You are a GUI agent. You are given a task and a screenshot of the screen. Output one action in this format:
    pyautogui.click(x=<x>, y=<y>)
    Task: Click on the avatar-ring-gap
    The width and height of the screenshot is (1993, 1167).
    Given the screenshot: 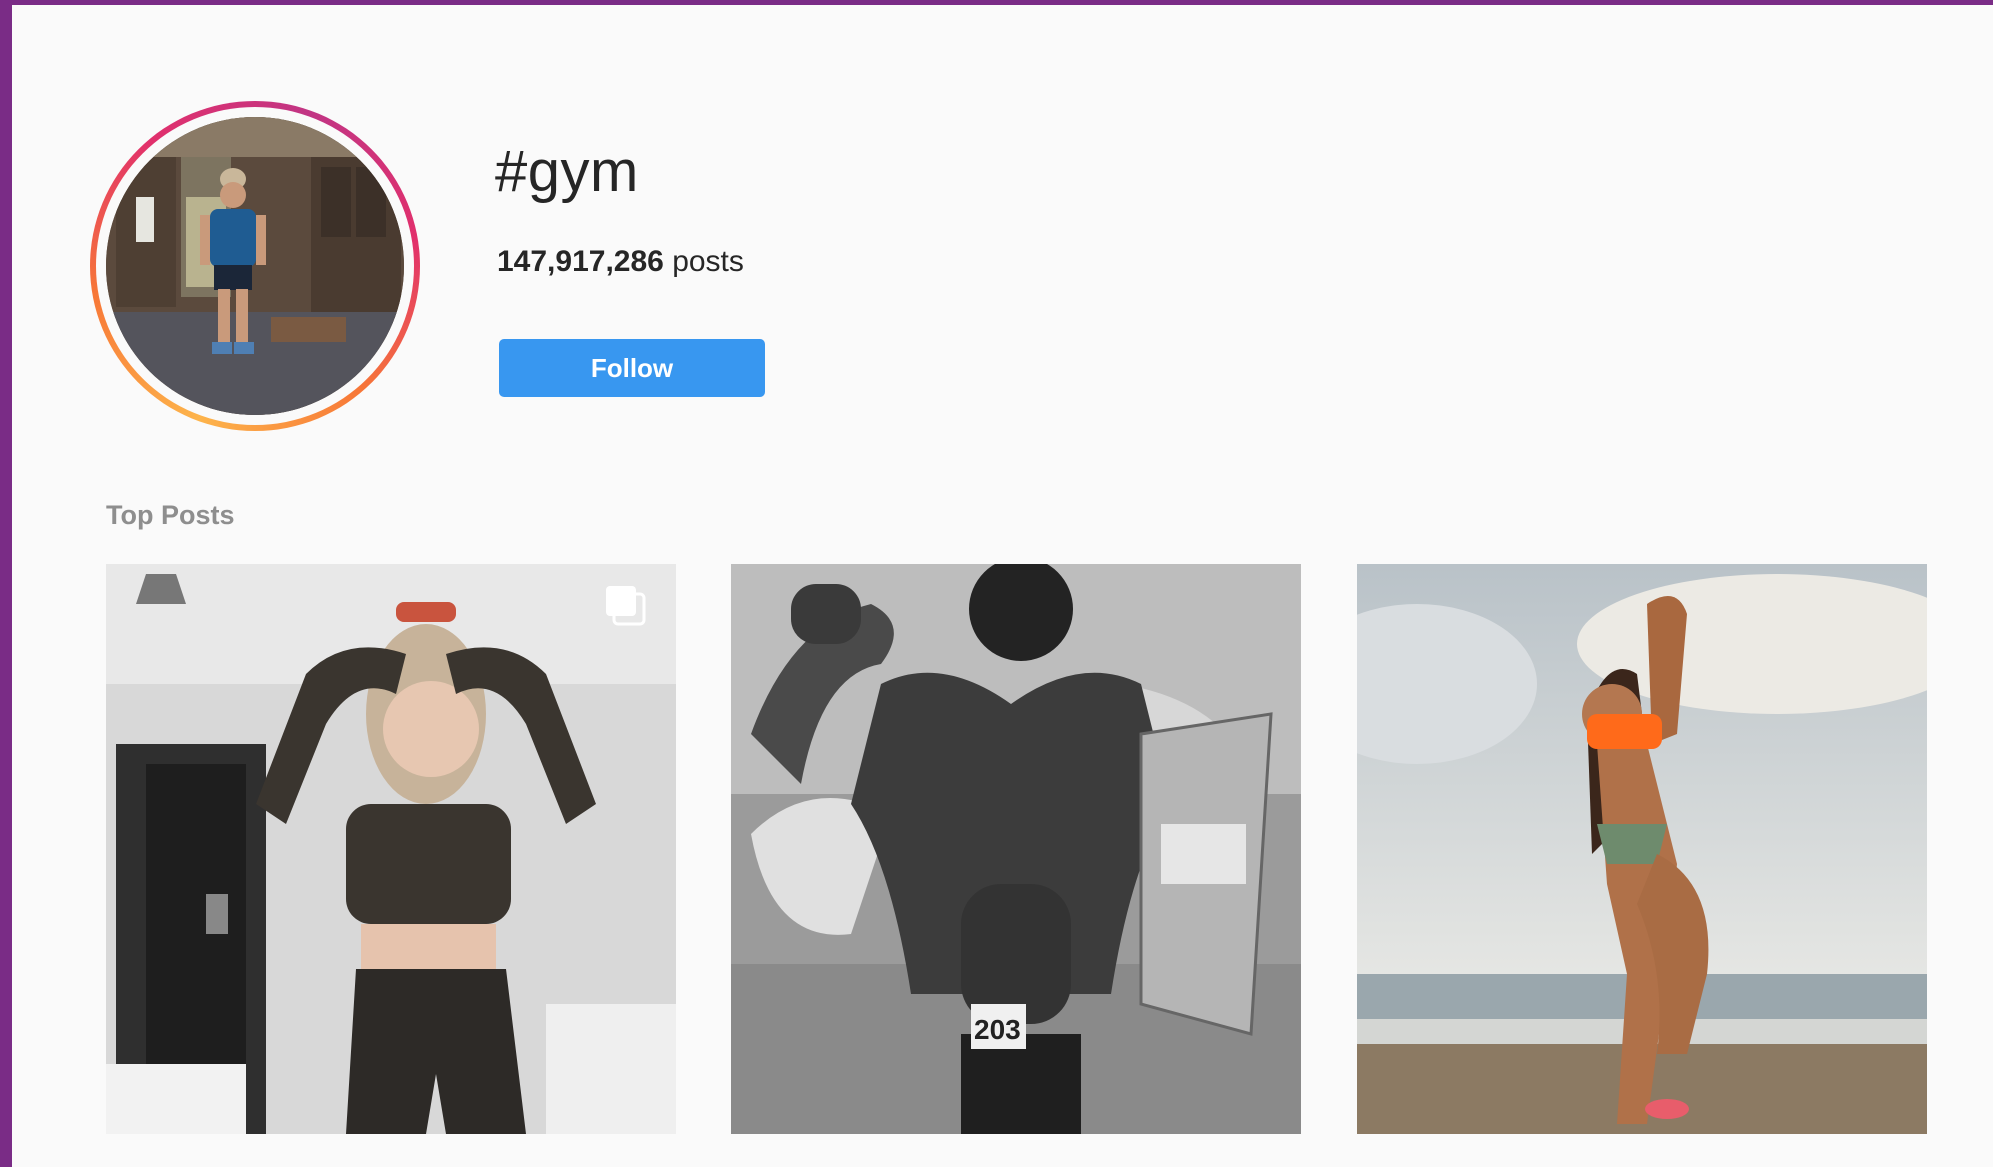 What is the action you would take?
    pyautogui.click(x=255, y=266)
    